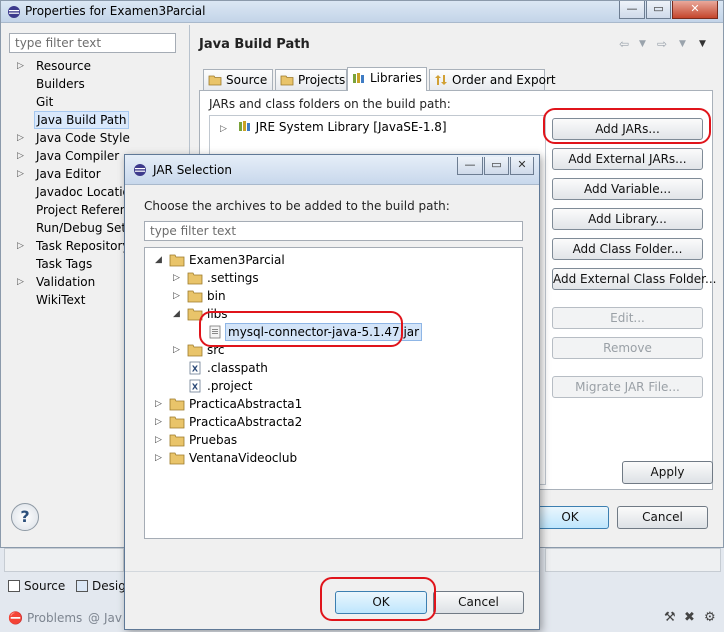 This screenshot has width=724, height=632. What do you see at coordinates (362, 12) in the screenshot?
I see `title-bar: Properties for Examen3Parcial — ▭ ✕` at bounding box center [362, 12].